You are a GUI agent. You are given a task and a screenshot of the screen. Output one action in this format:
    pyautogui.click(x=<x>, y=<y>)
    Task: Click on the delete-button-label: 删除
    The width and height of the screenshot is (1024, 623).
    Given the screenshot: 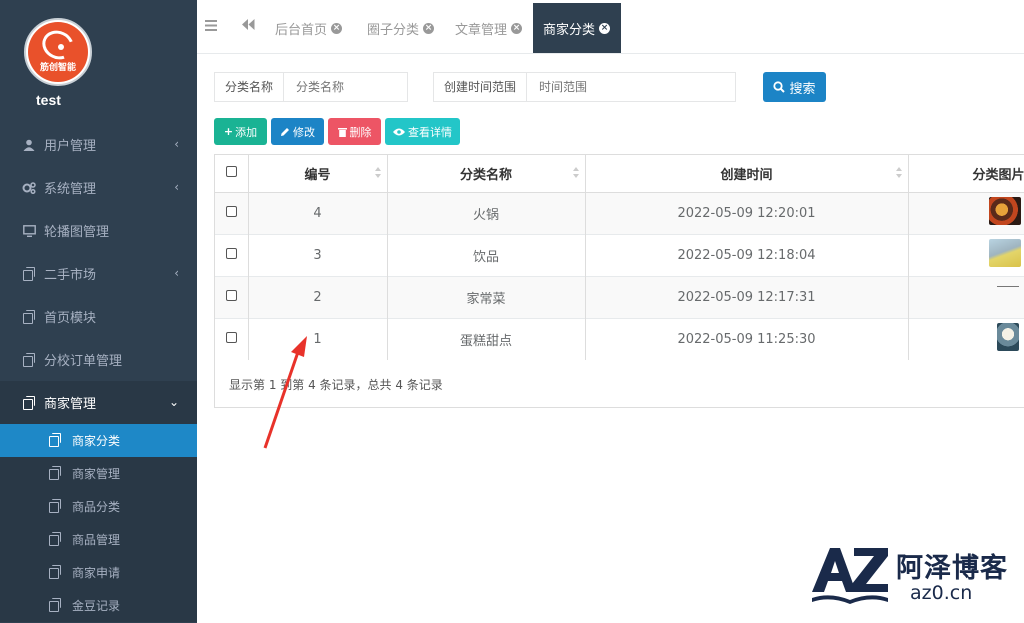 What is the action you would take?
    pyautogui.click(x=360, y=132)
    